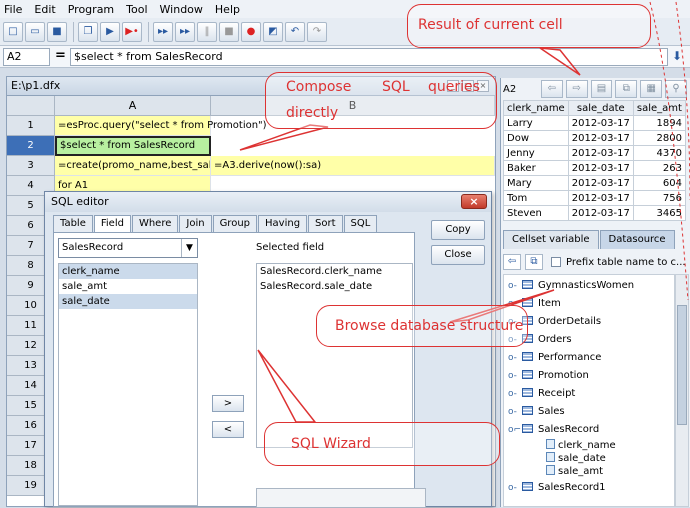  Describe the element at coordinates (317, 31) in the screenshot. I see `redo-icon: ↷` at that location.